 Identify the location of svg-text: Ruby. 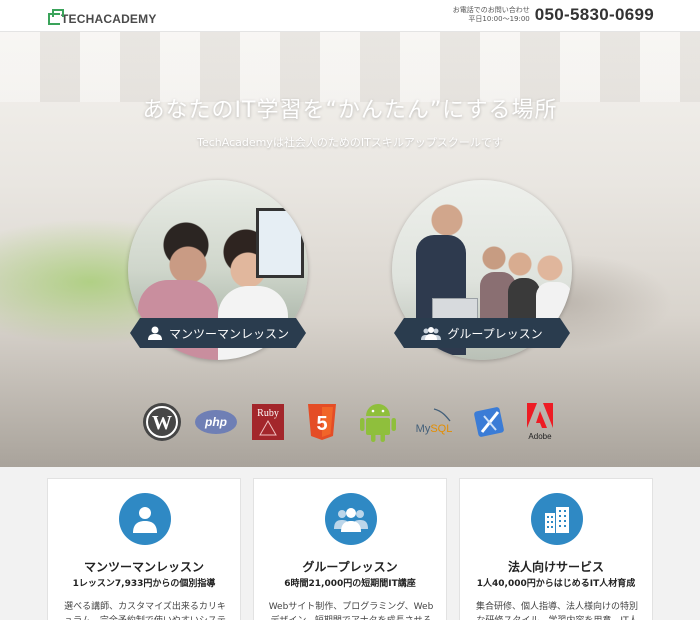
(268, 413).